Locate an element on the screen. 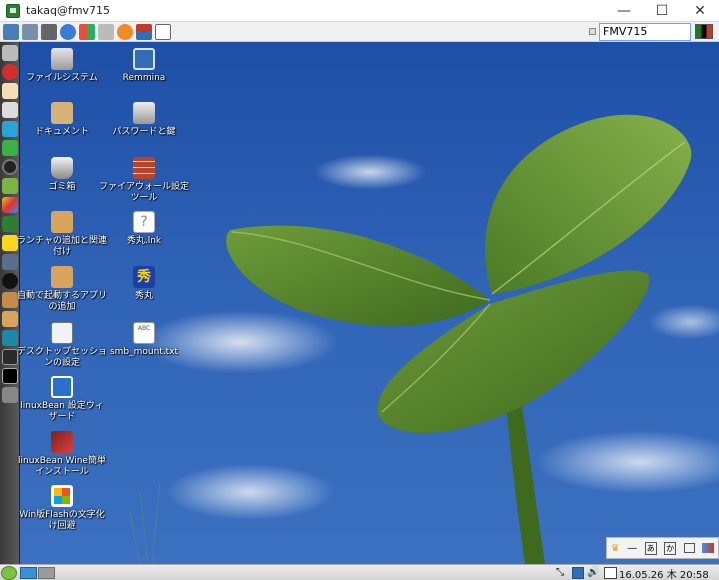 The width and height of the screenshot is (719, 580). maximize-button: ☐ is located at coordinates (662, 11).